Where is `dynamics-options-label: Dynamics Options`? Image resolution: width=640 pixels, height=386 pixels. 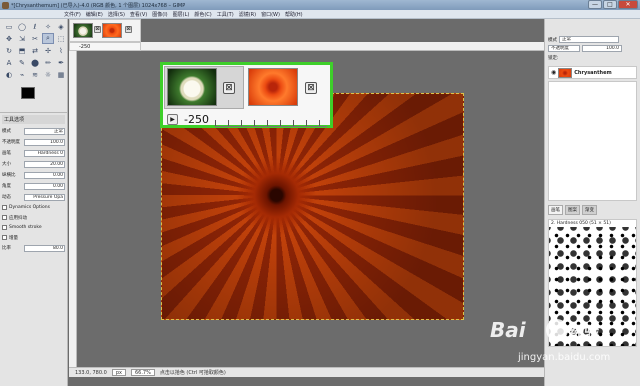
dynamics-options-label: Dynamics Options is located at coordinates (29, 207).